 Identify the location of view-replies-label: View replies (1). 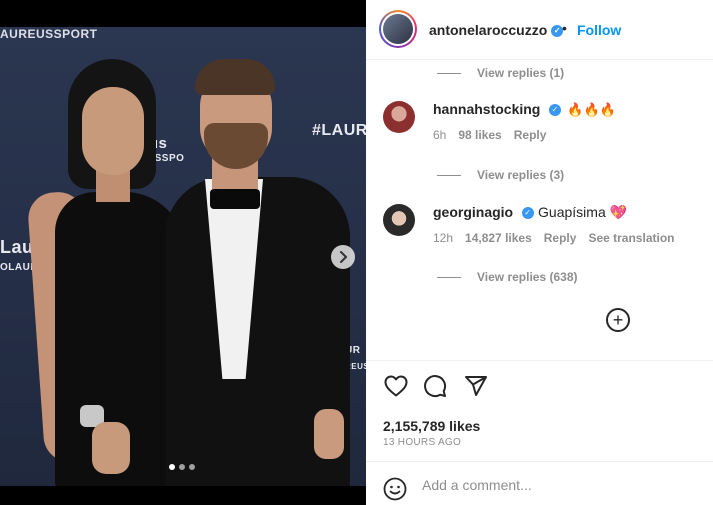
(521, 73).